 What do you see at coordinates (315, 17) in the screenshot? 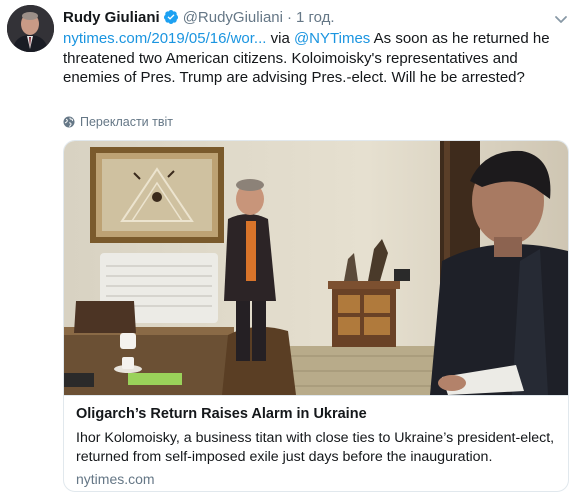
I see `timestamp: 1 год.` at bounding box center [315, 17].